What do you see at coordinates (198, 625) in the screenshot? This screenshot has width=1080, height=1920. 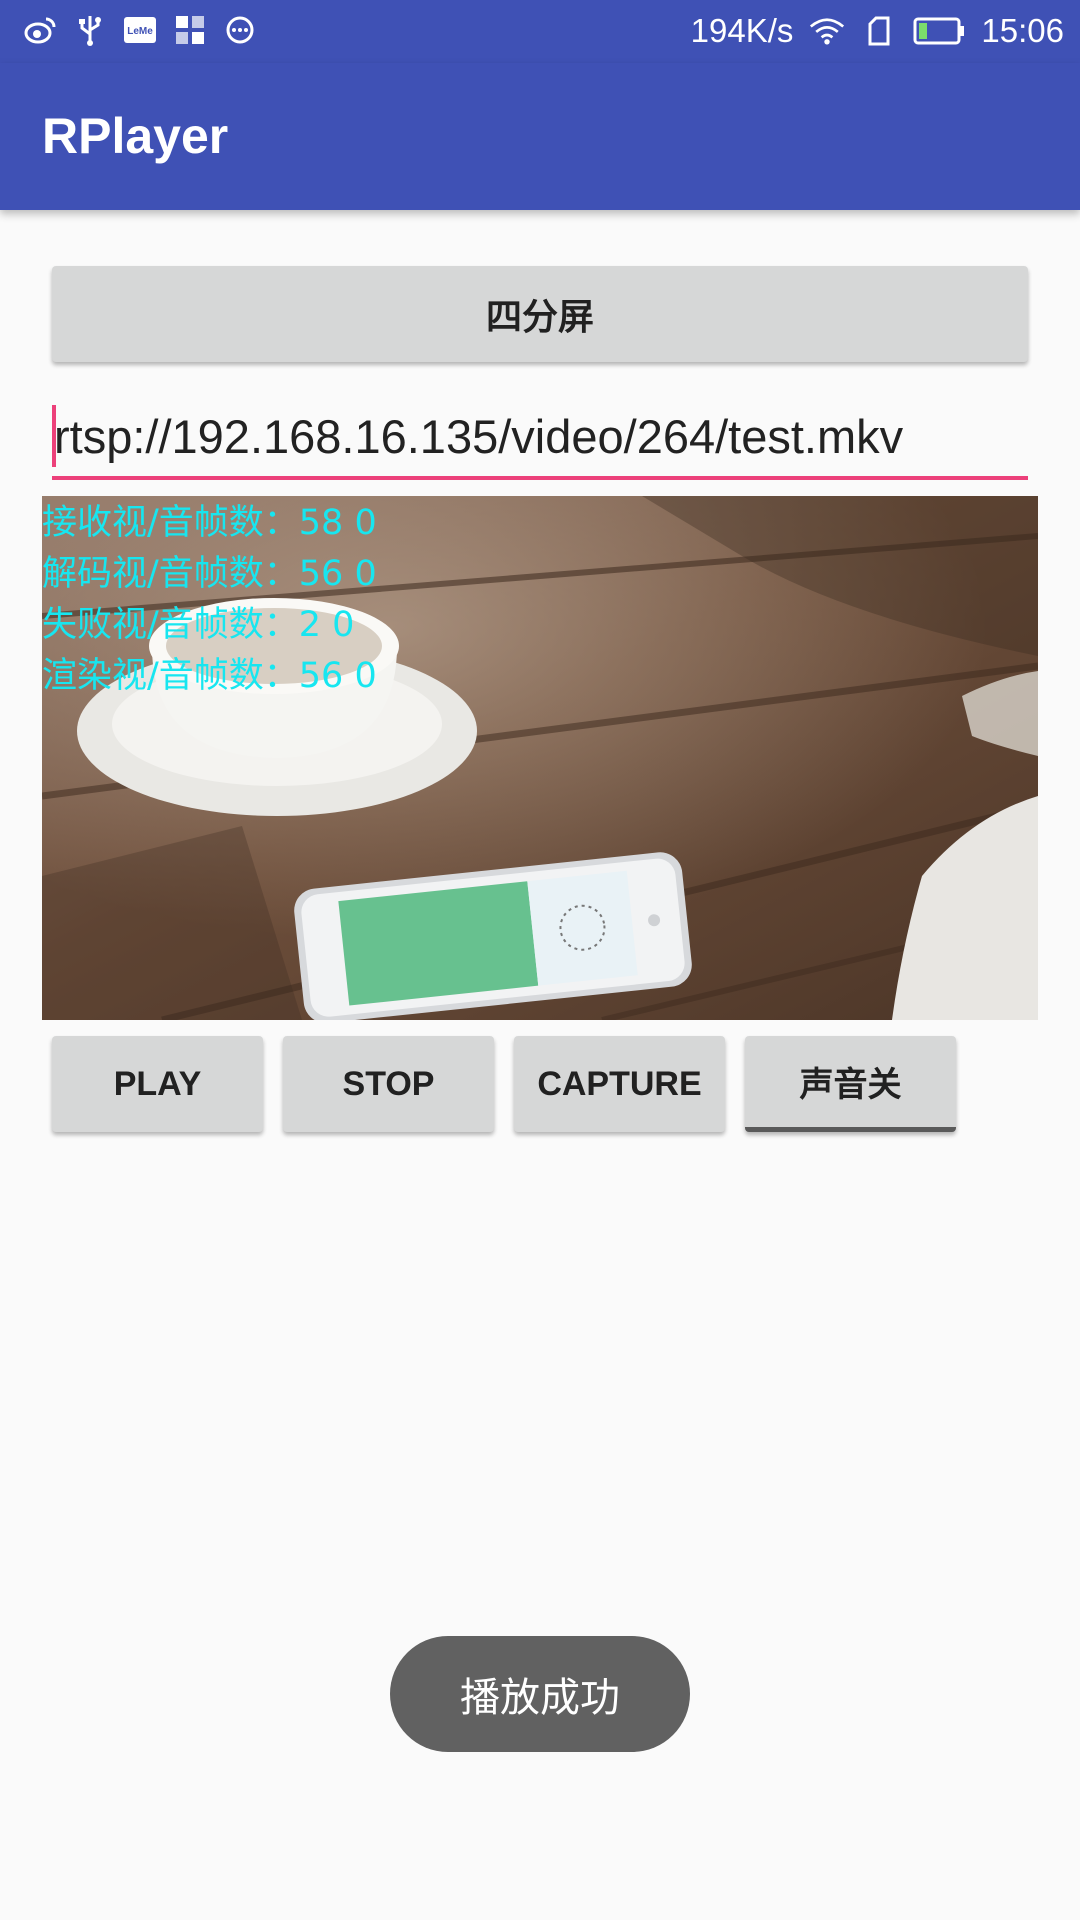 I see `failed-frames-stat: 失败视/音帧数：2 0` at bounding box center [198, 625].